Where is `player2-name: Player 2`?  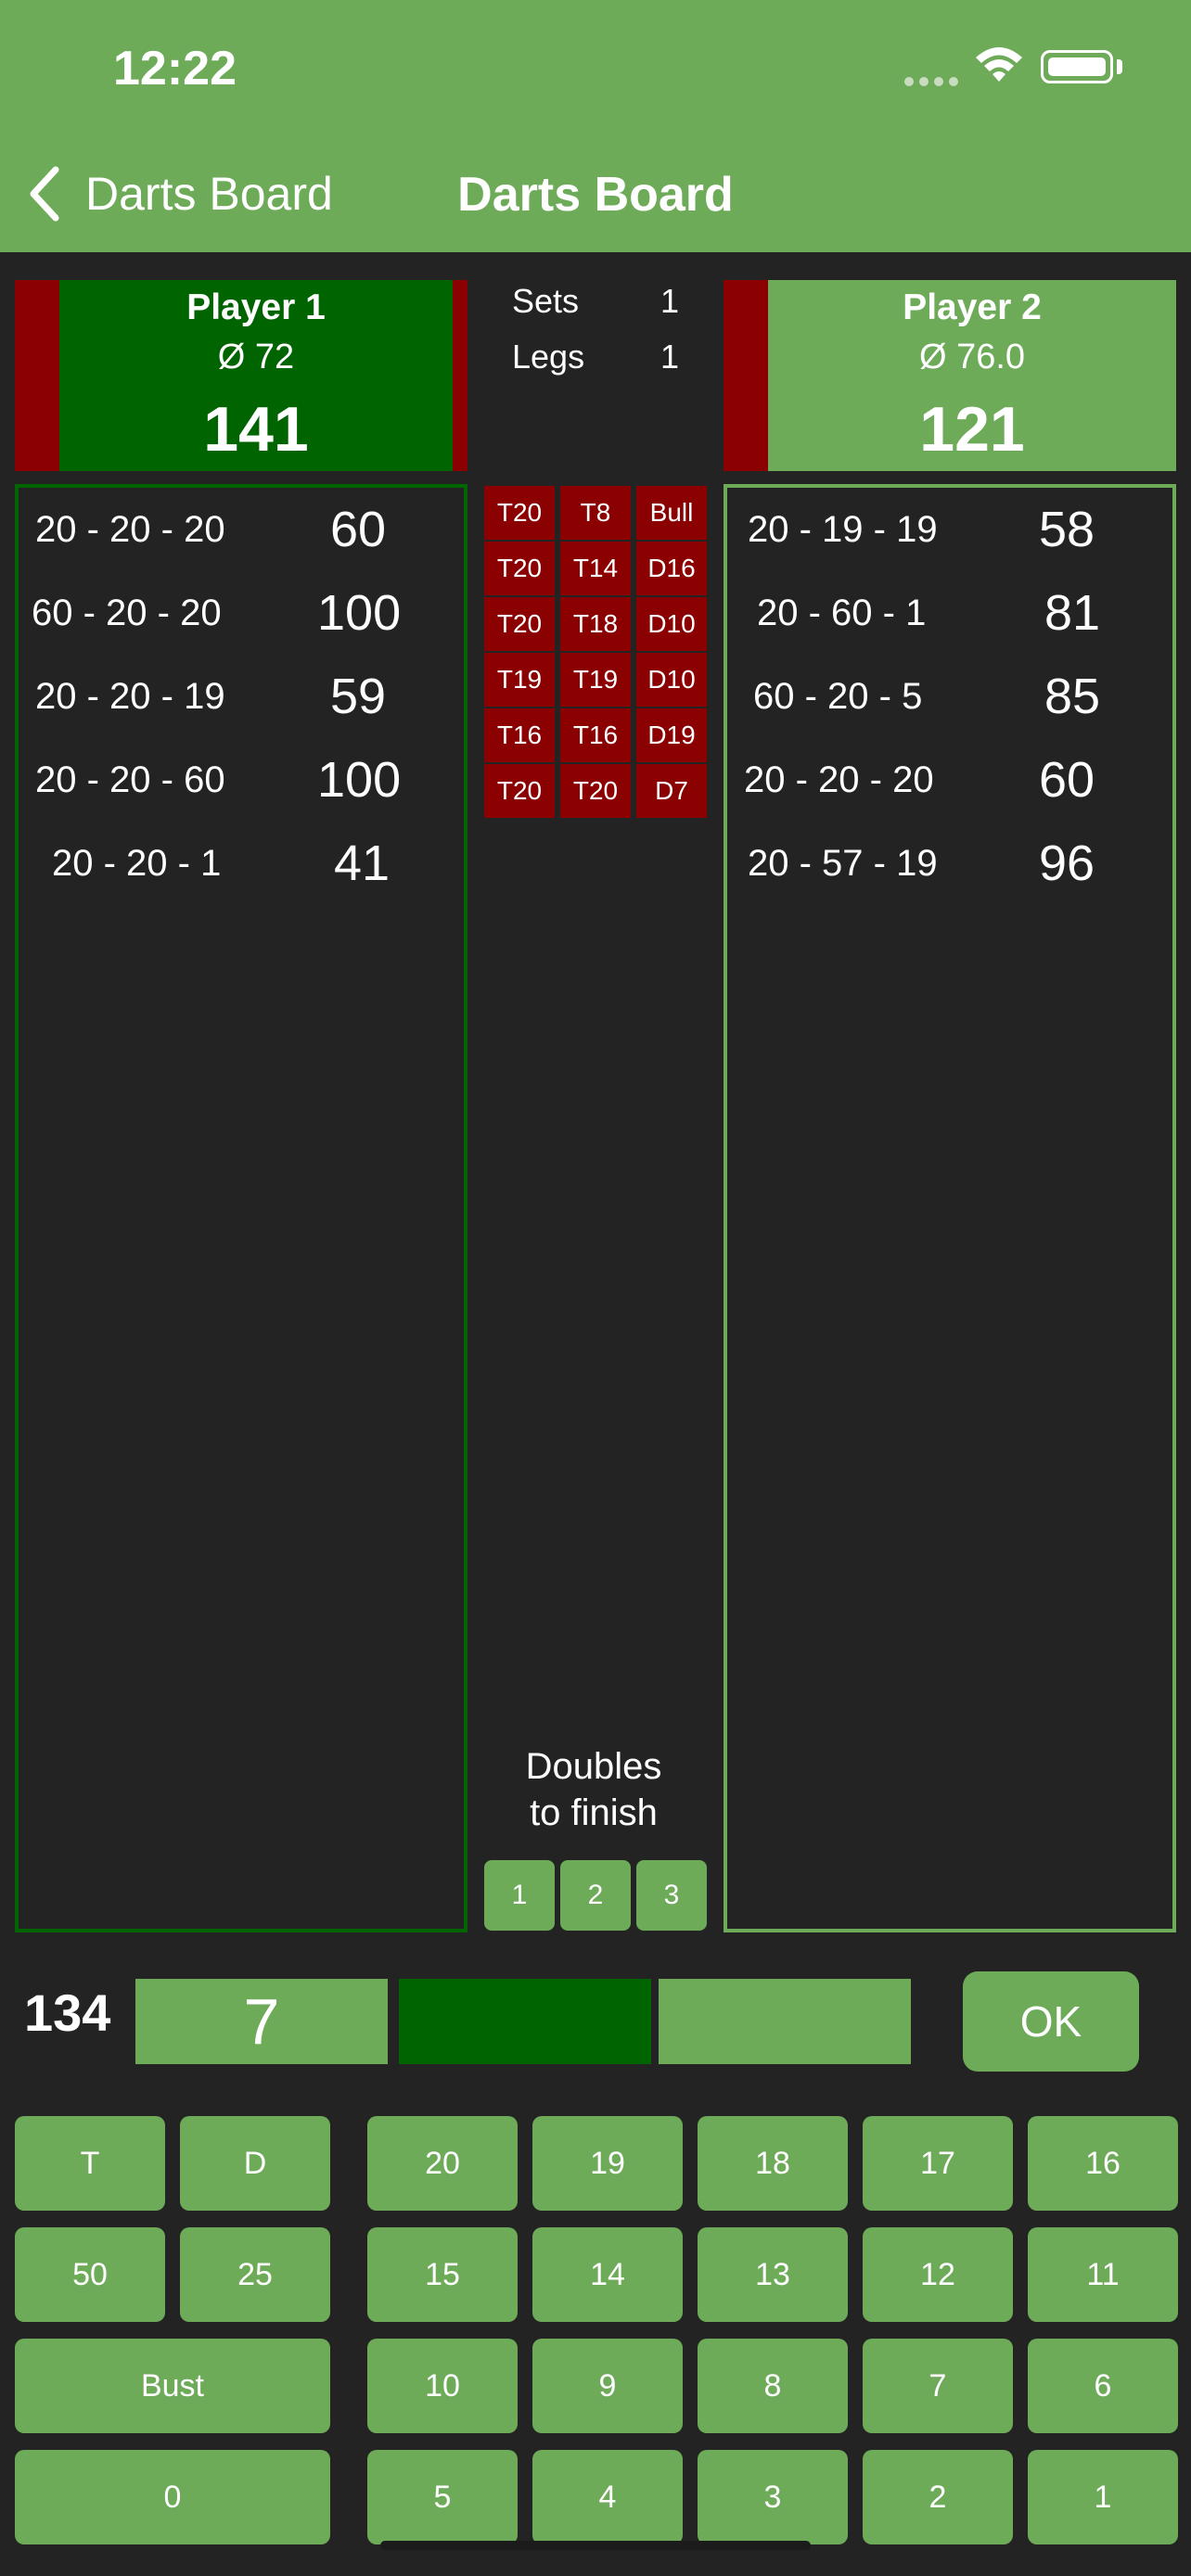
player2-name: Player 2 is located at coordinates (973, 307).